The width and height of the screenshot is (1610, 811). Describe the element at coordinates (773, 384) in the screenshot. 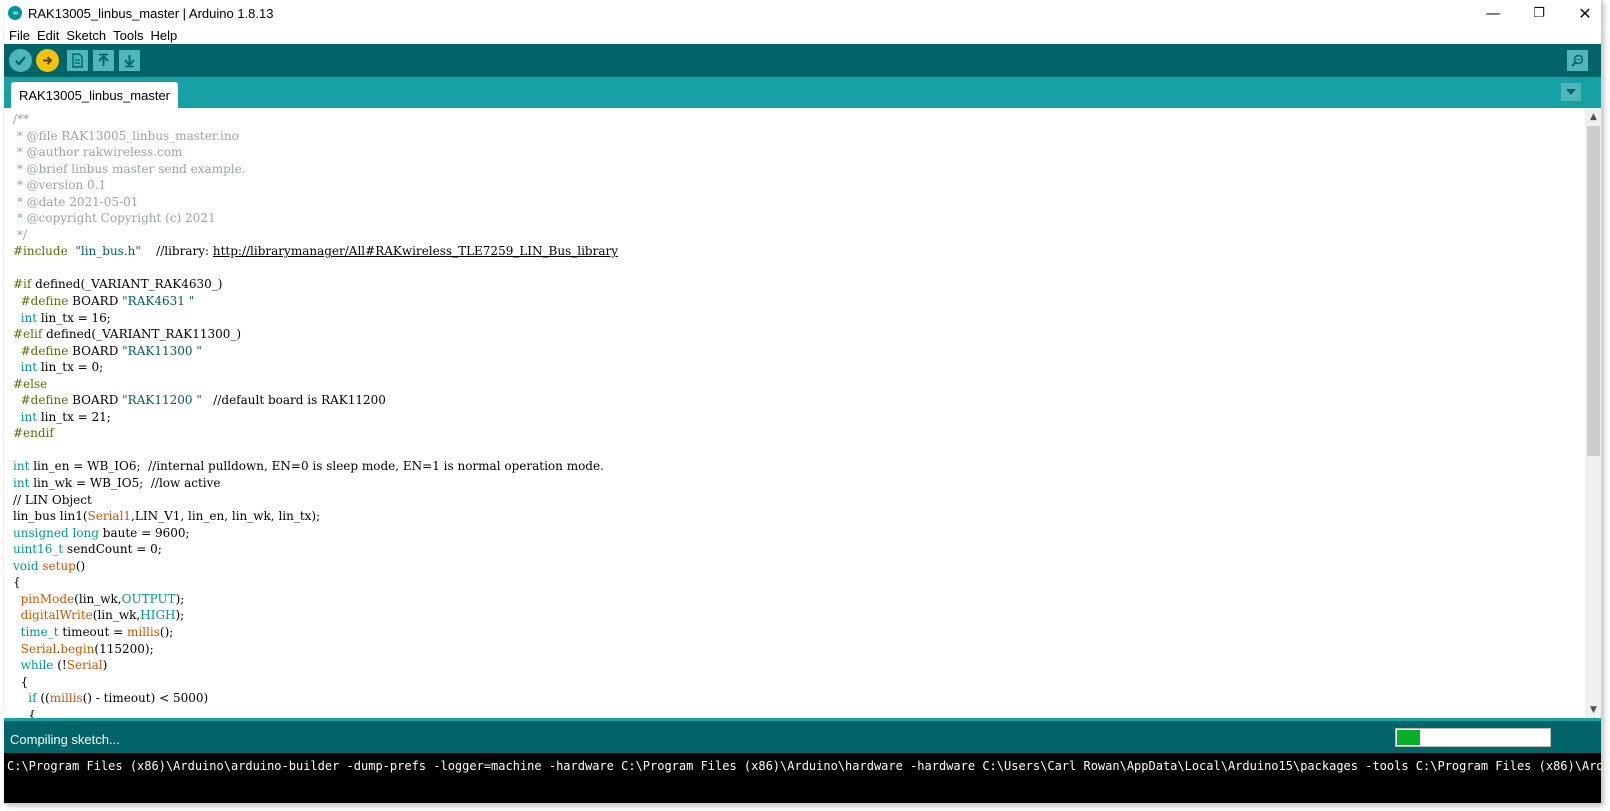

I see `code-line: #else` at that location.